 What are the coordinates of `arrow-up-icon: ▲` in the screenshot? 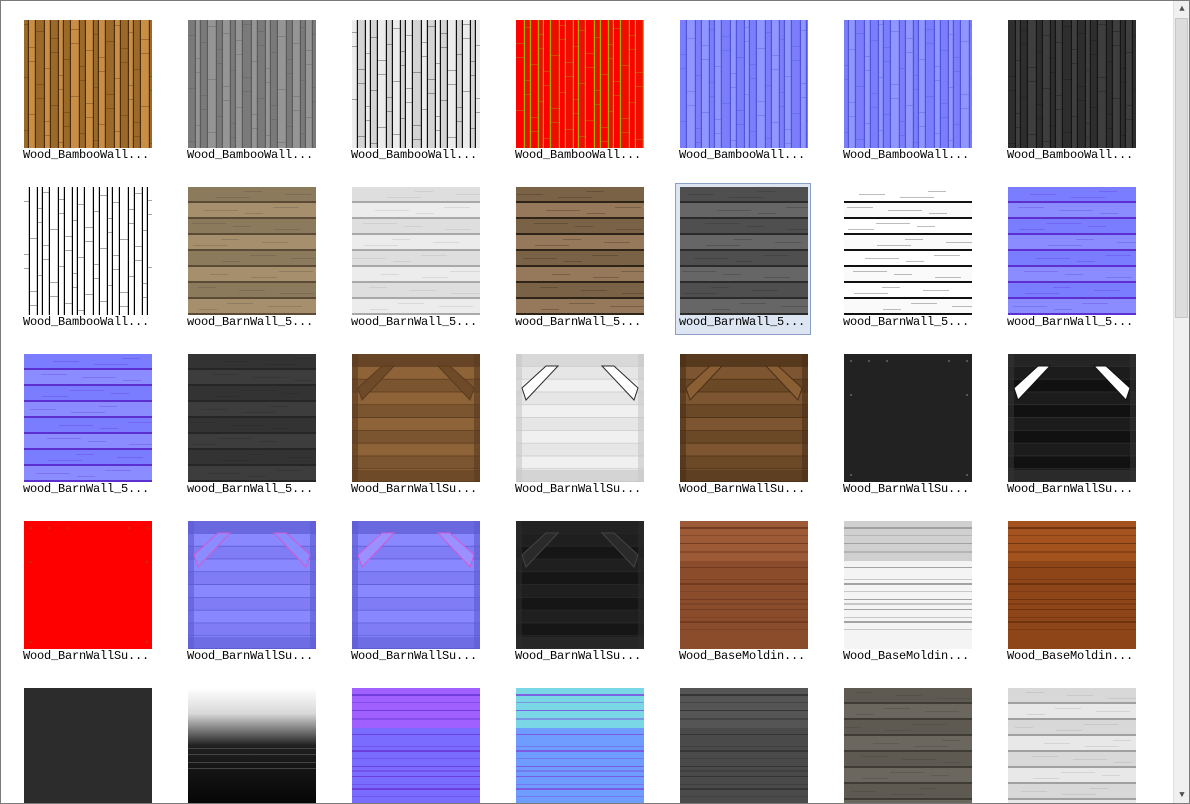 It's located at (1182, 9).